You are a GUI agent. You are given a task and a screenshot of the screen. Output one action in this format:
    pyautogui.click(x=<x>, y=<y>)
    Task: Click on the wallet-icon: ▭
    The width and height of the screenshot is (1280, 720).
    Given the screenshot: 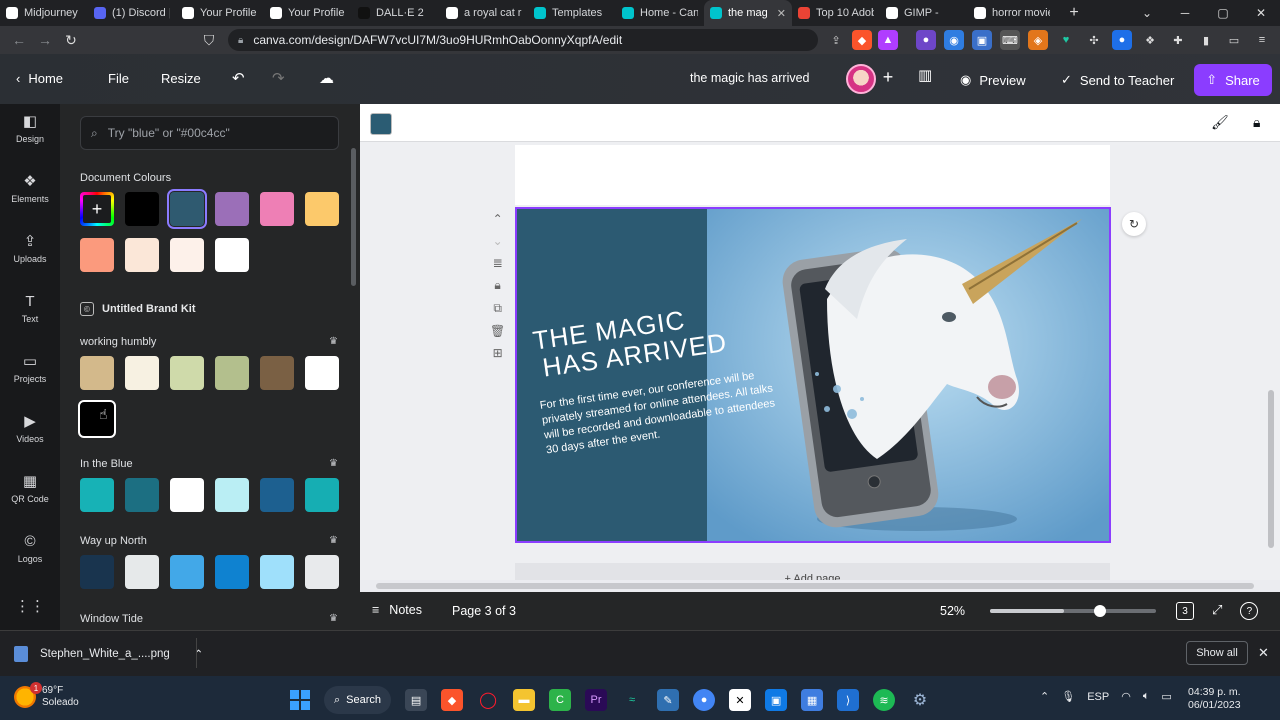 What is the action you would take?
    pyautogui.click(x=1234, y=40)
    